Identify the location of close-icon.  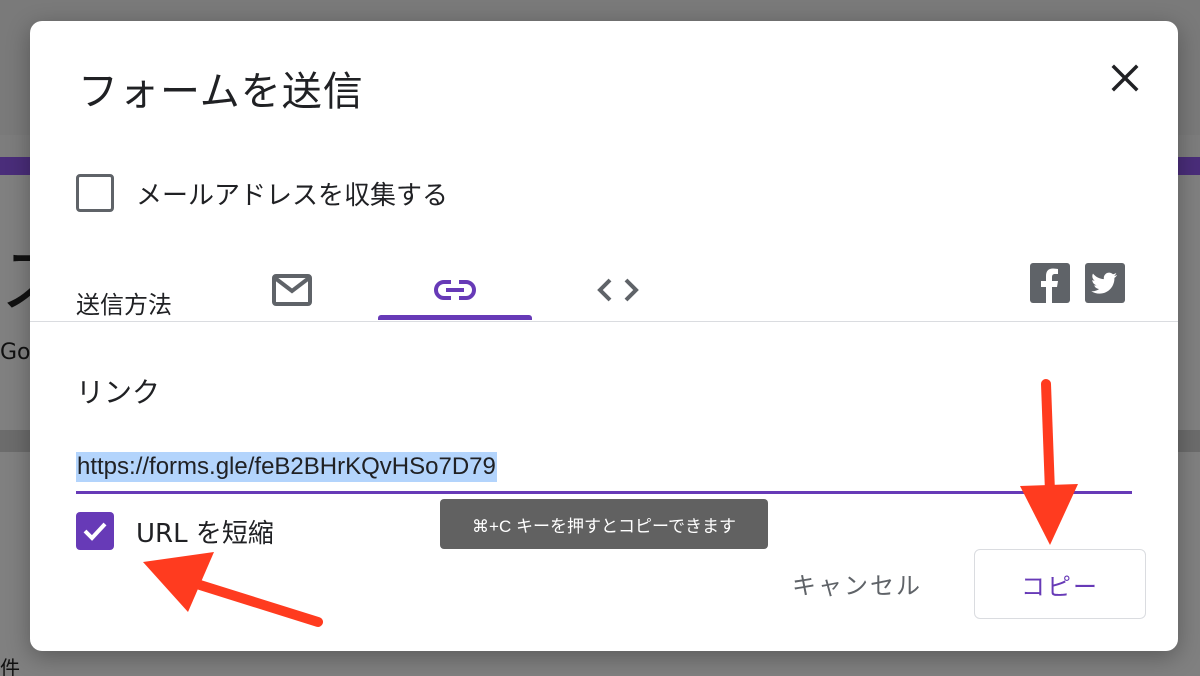
(1125, 78).